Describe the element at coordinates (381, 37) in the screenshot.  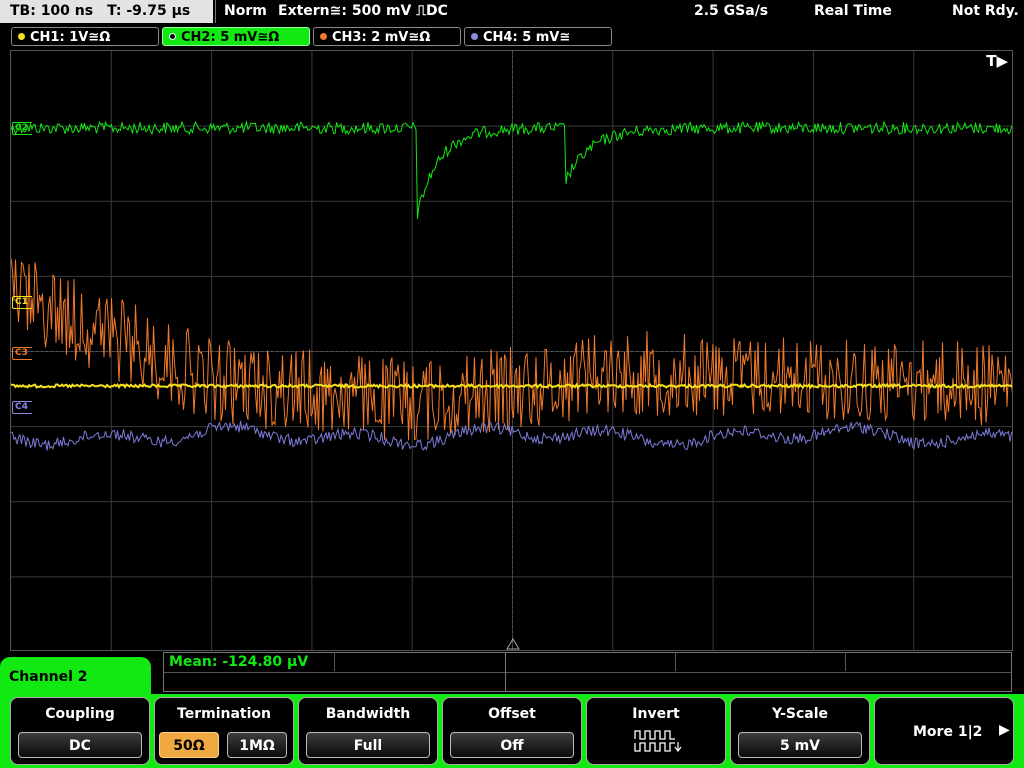
I see `ch3-label: CH3: 2 mV≅Ω` at that location.